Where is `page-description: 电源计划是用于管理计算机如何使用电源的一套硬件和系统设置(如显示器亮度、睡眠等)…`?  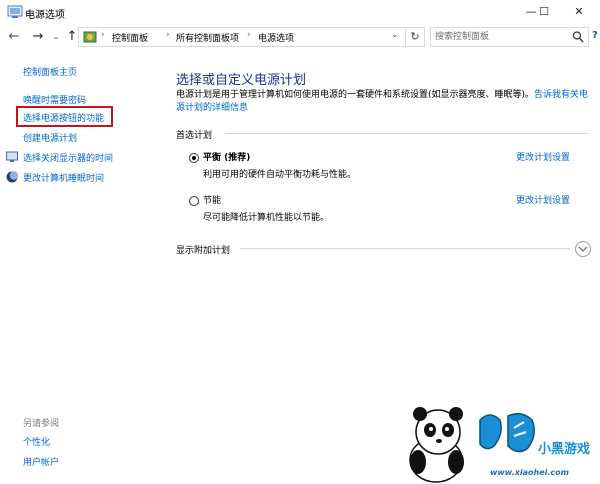
page-description: 电源计划是用于管理计算机如何使用电源的一套硬件和系统设置(如显示器亮度、睡眠等)… is located at coordinates (383, 102).